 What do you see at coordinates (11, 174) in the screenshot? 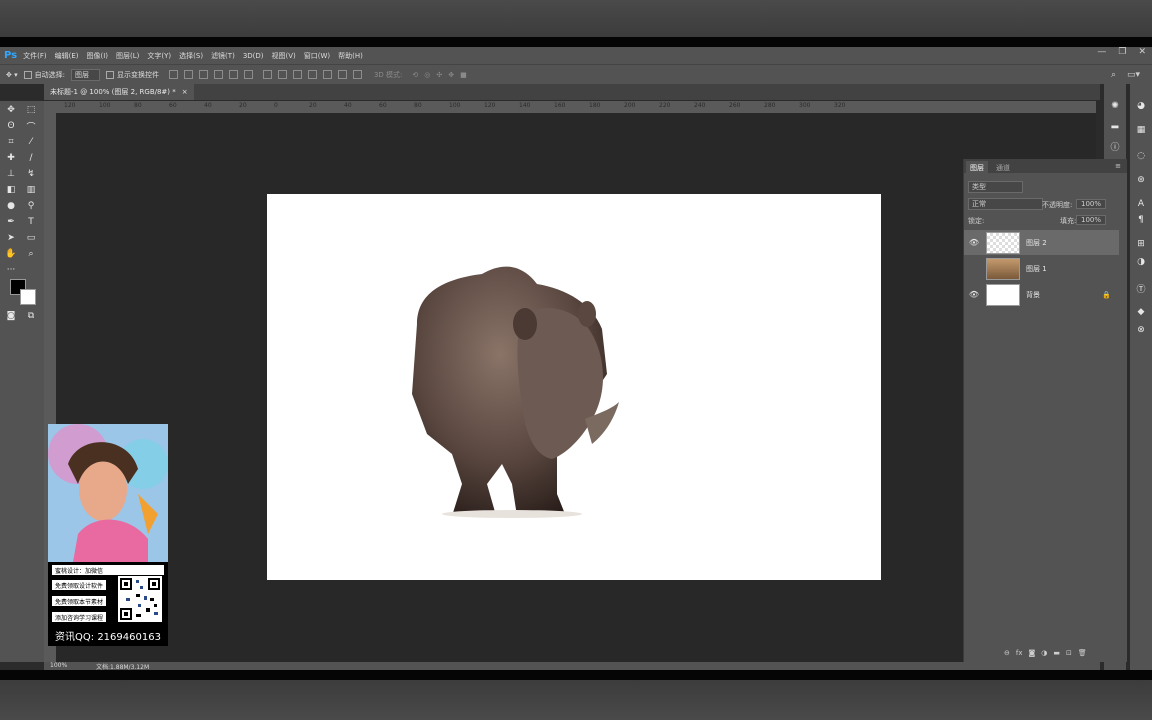
I see `clone-stamp-tool-icon: ⊥` at bounding box center [11, 174].